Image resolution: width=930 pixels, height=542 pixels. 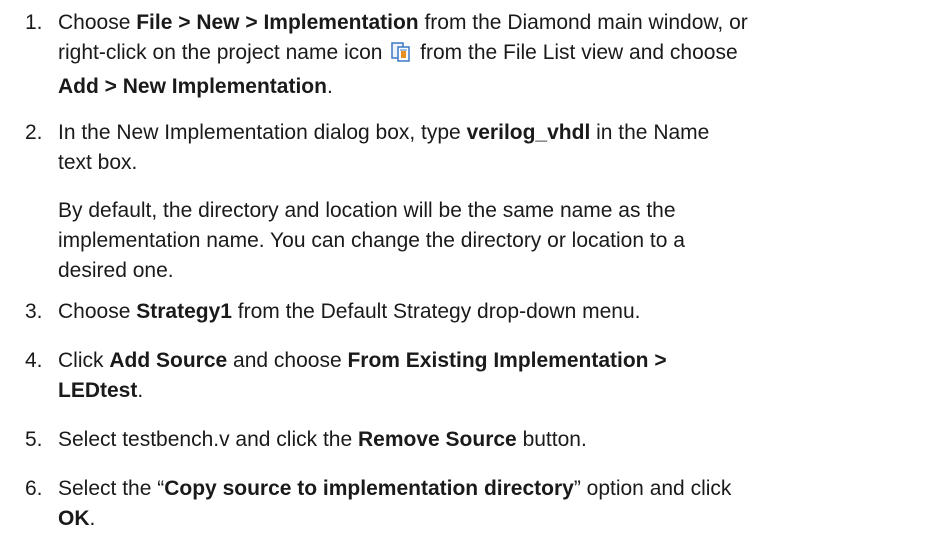 I want to click on strategy-value: Strategy1, so click(x=184, y=311).